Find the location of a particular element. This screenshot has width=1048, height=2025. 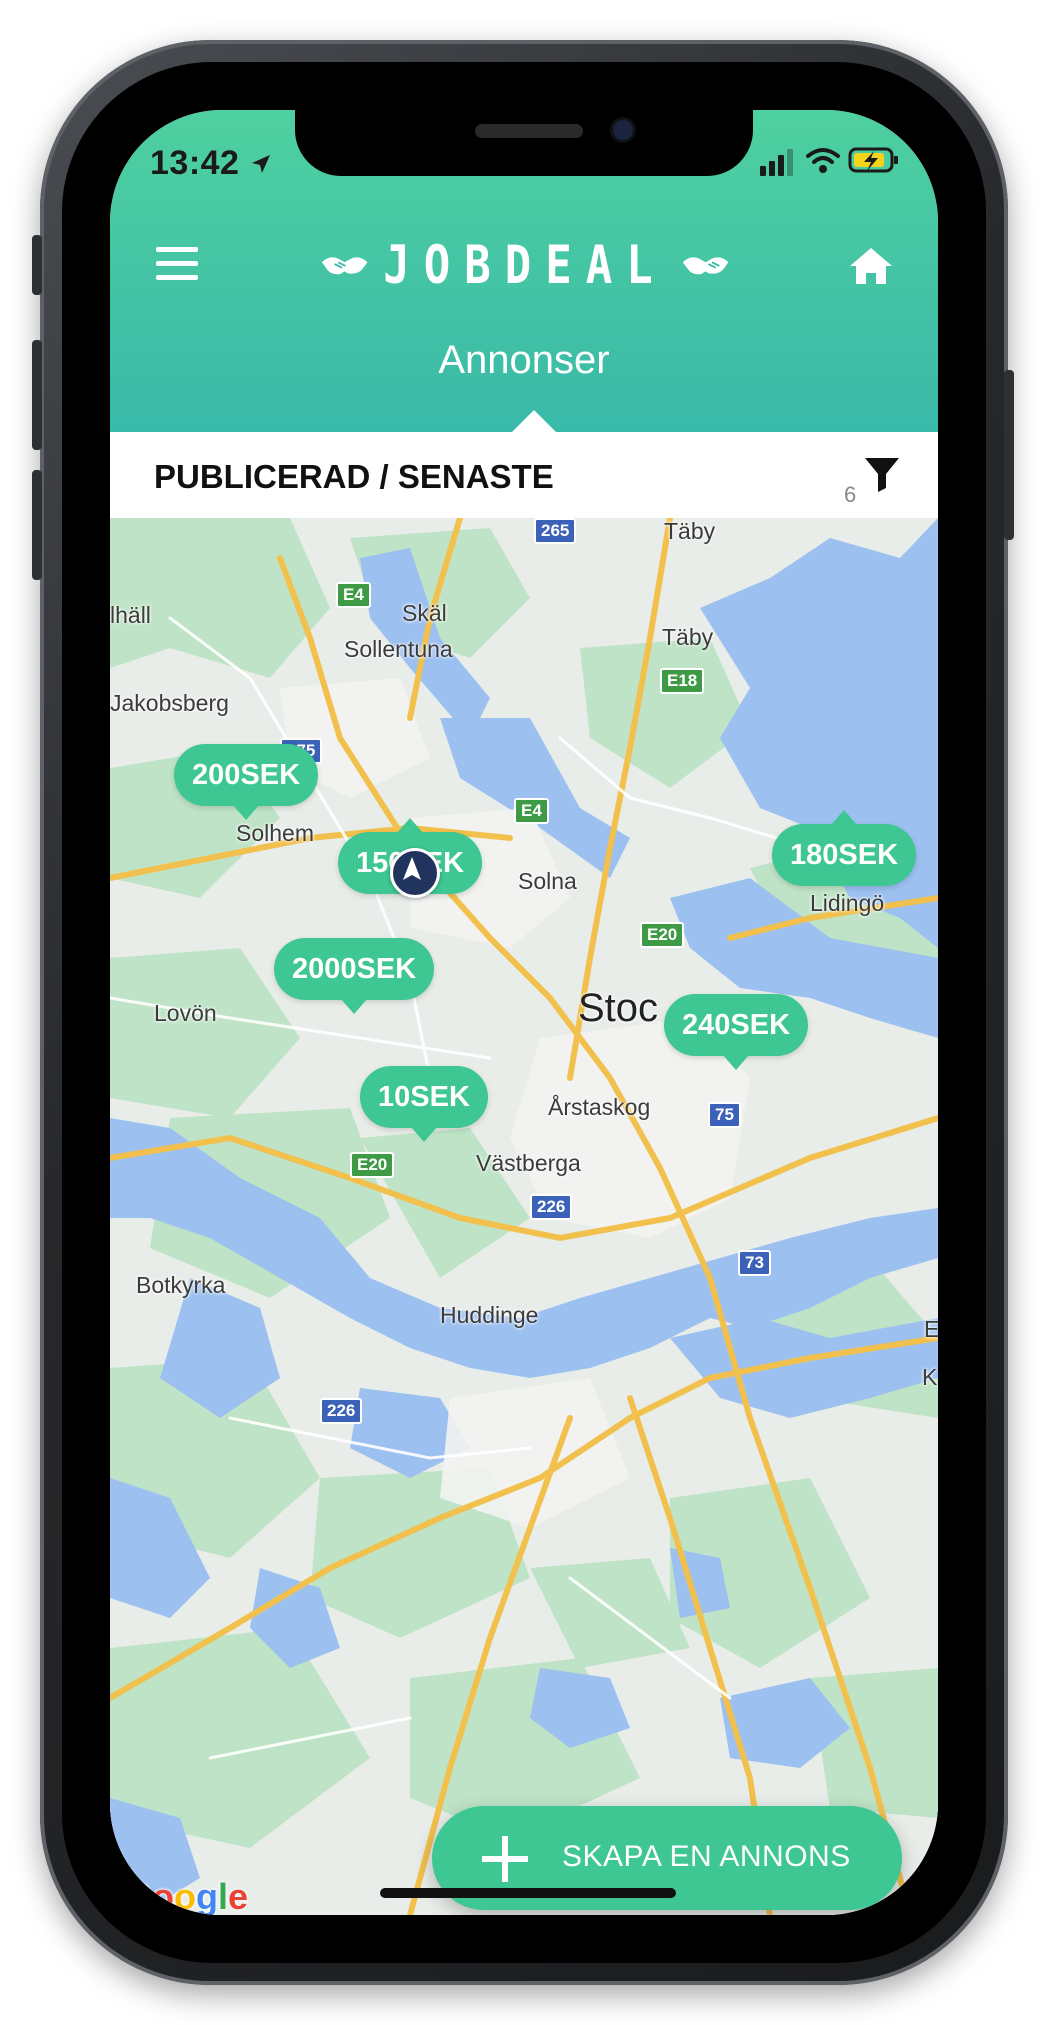

current-location-marker is located at coordinates (415, 873).